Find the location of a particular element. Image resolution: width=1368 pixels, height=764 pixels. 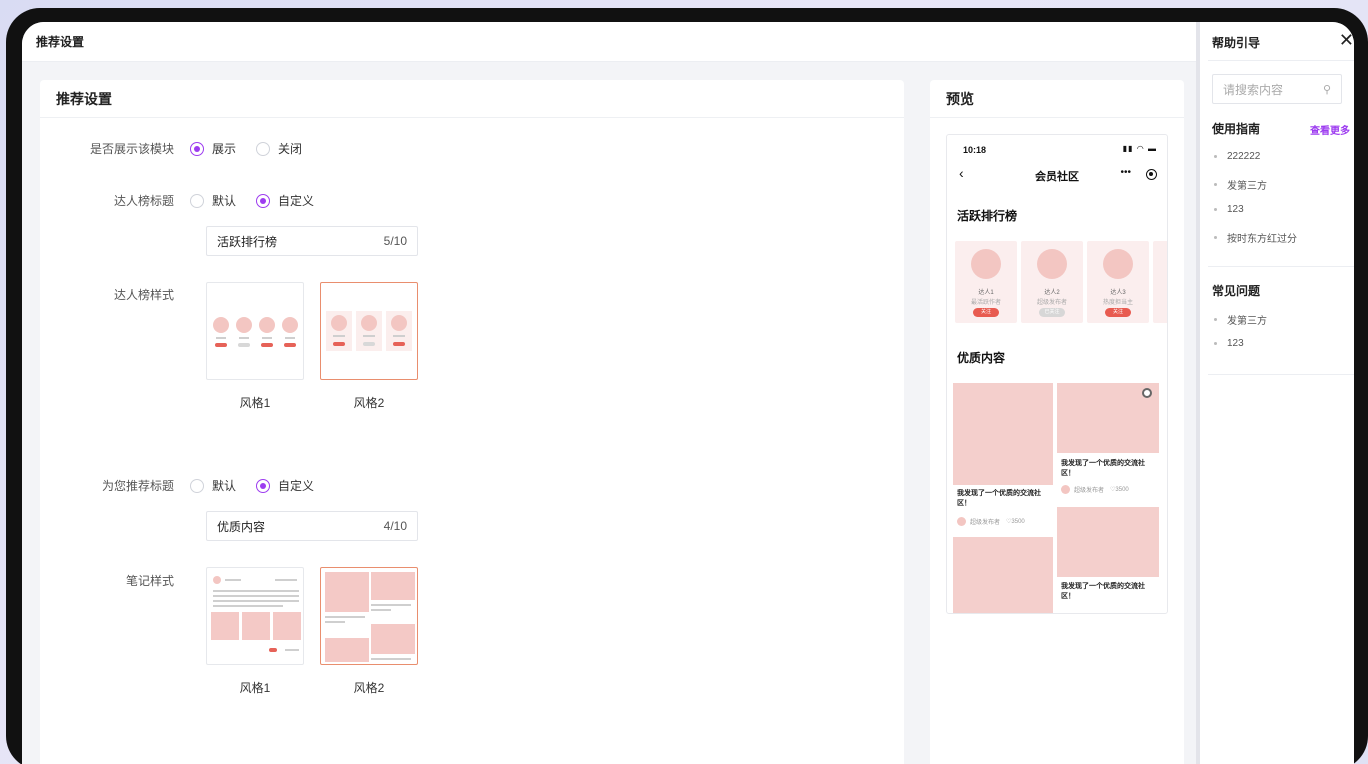

talent-style-label: 达人榜样式 is located at coordinates (143, 295).